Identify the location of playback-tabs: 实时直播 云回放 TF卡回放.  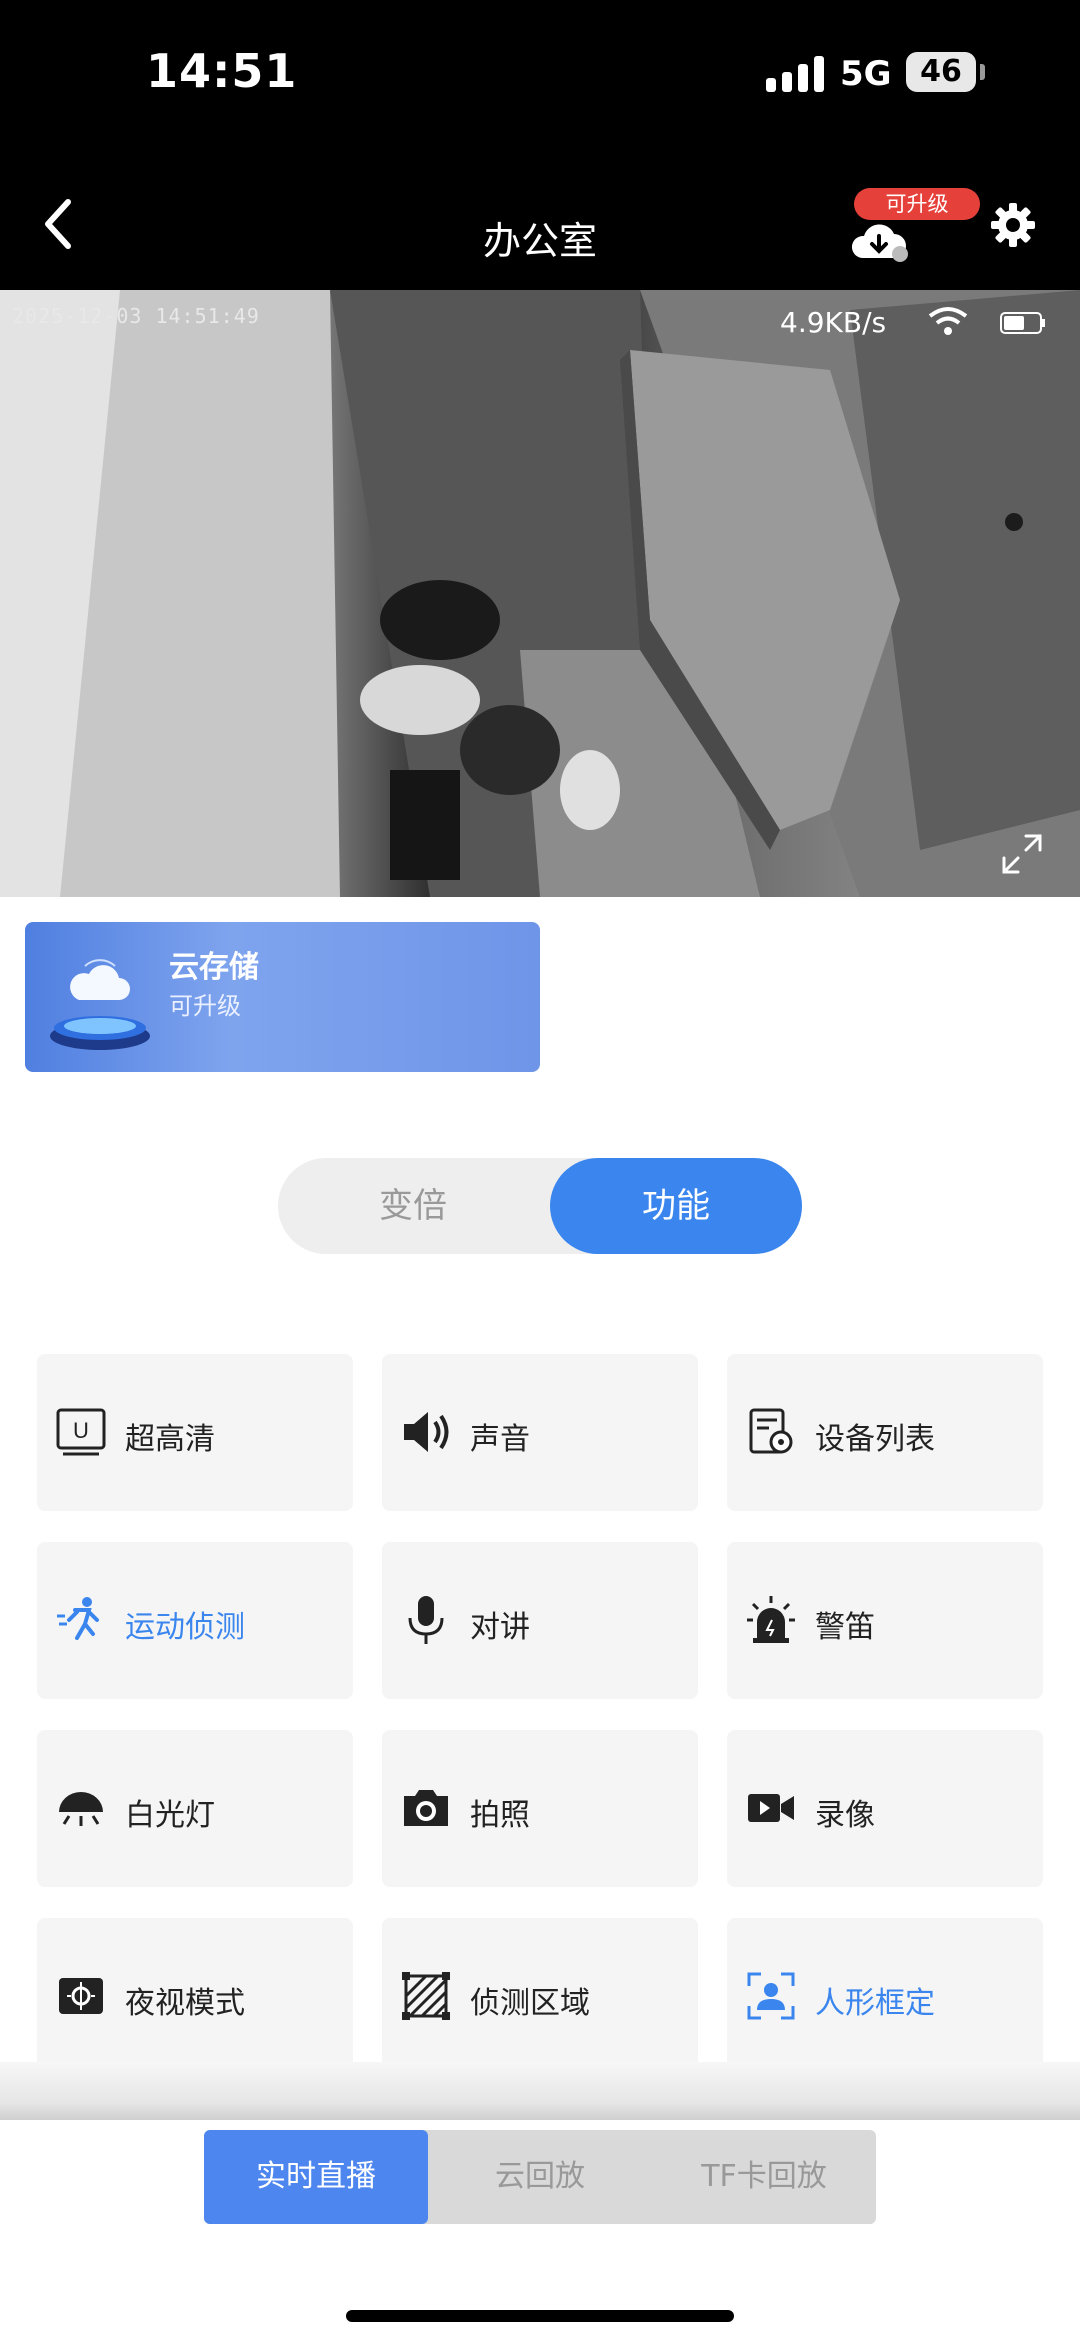
(540, 2177).